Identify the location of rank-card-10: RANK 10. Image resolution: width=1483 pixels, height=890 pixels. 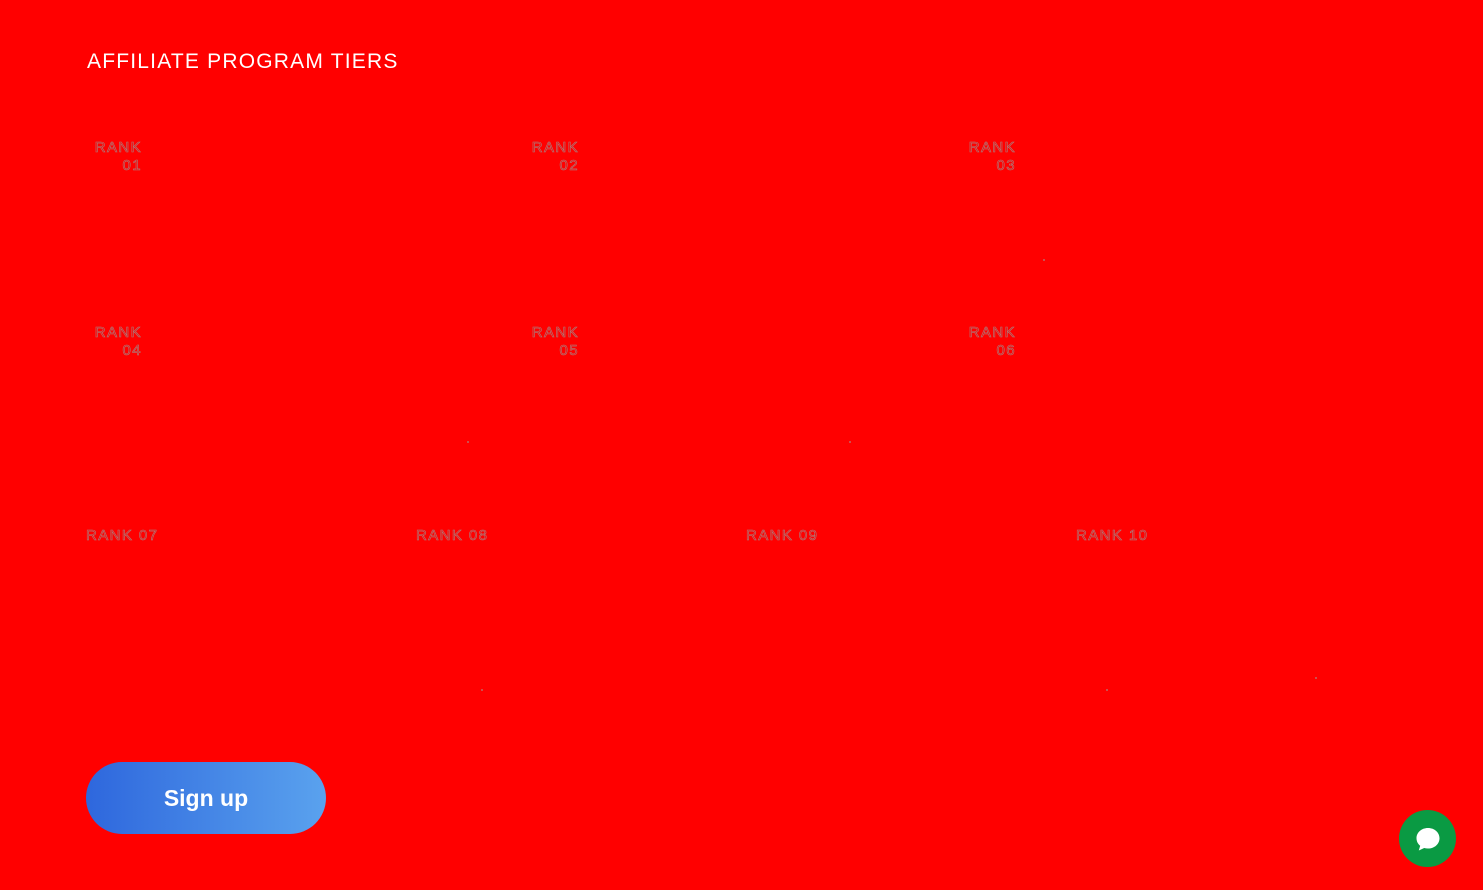
(1112, 536).